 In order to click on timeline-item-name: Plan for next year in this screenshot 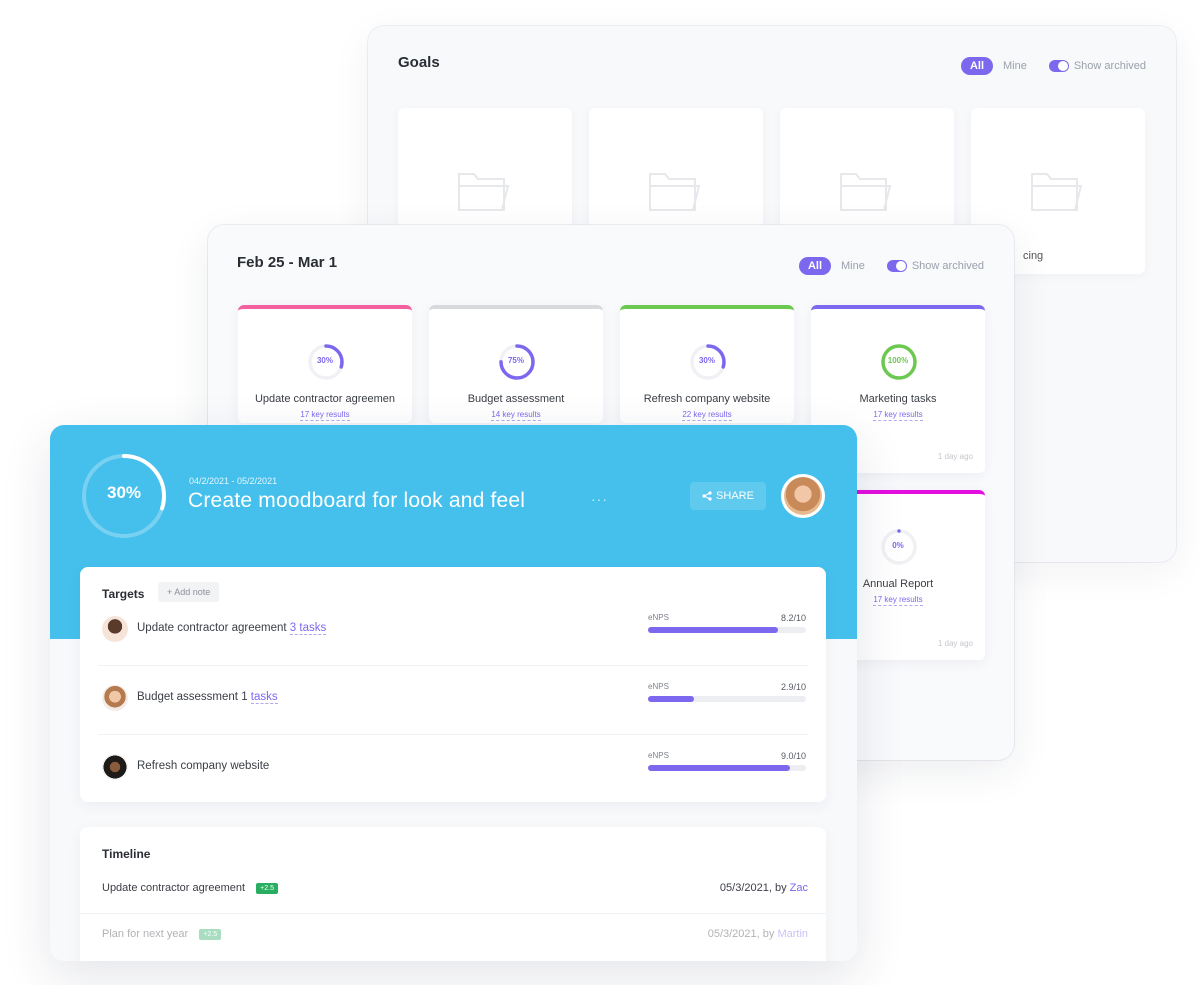, I will do `click(145, 934)`.